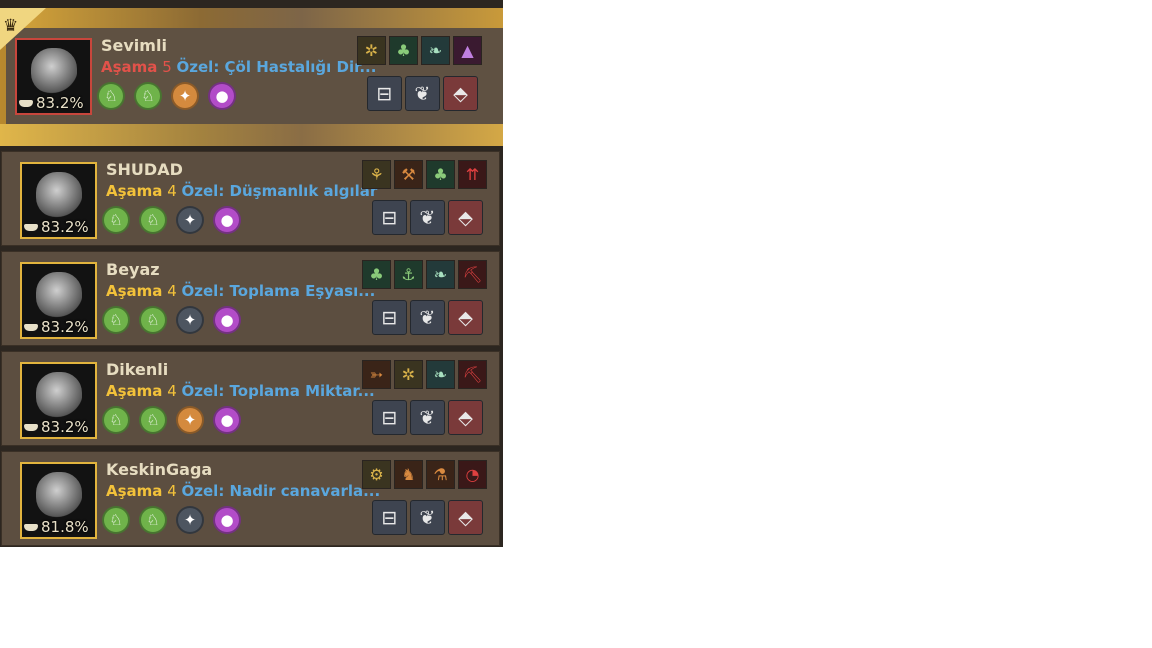 The image size is (1152, 648). What do you see at coordinates (408, 274) in the screenshot?
I see `fishing-icon: ⚓` at bounding box center [408, 274].